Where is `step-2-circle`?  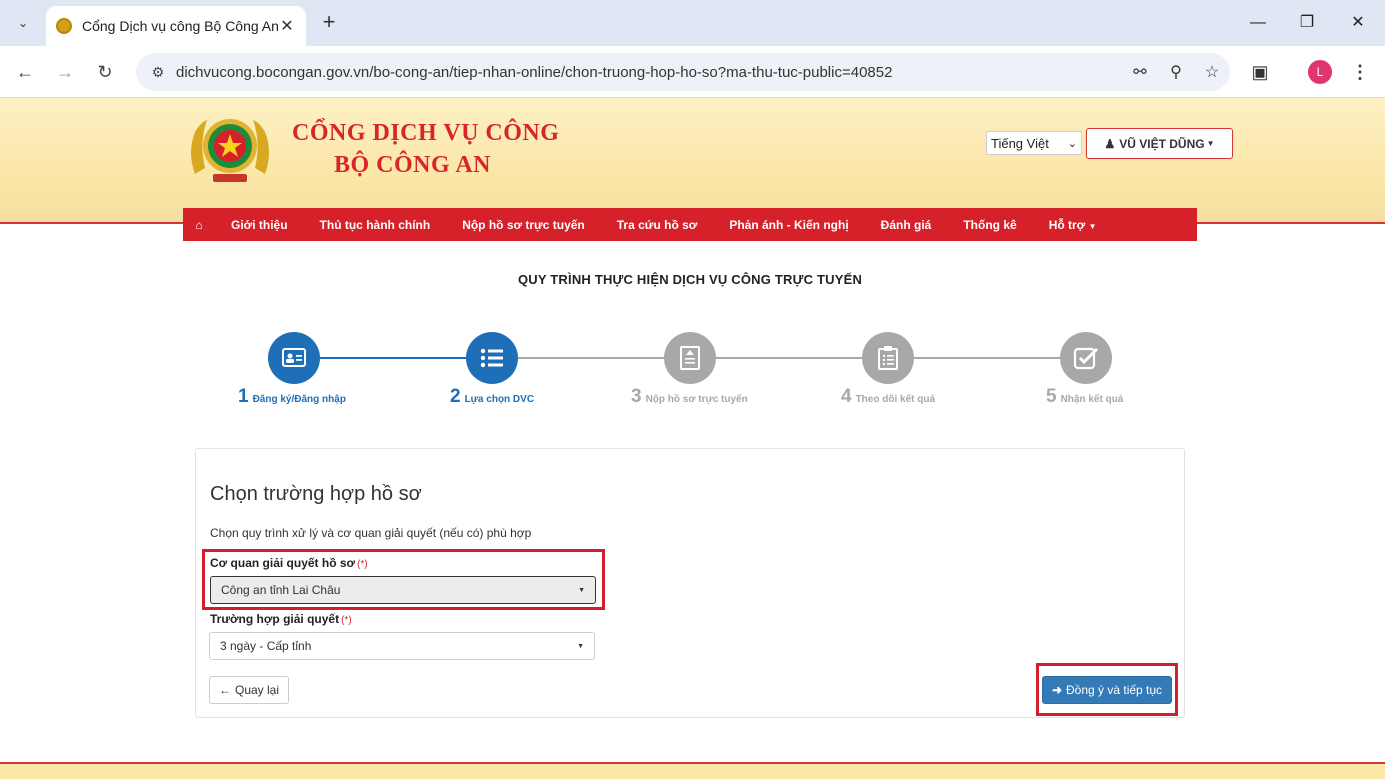 step-2-circle is located at coordinates (492, 358).